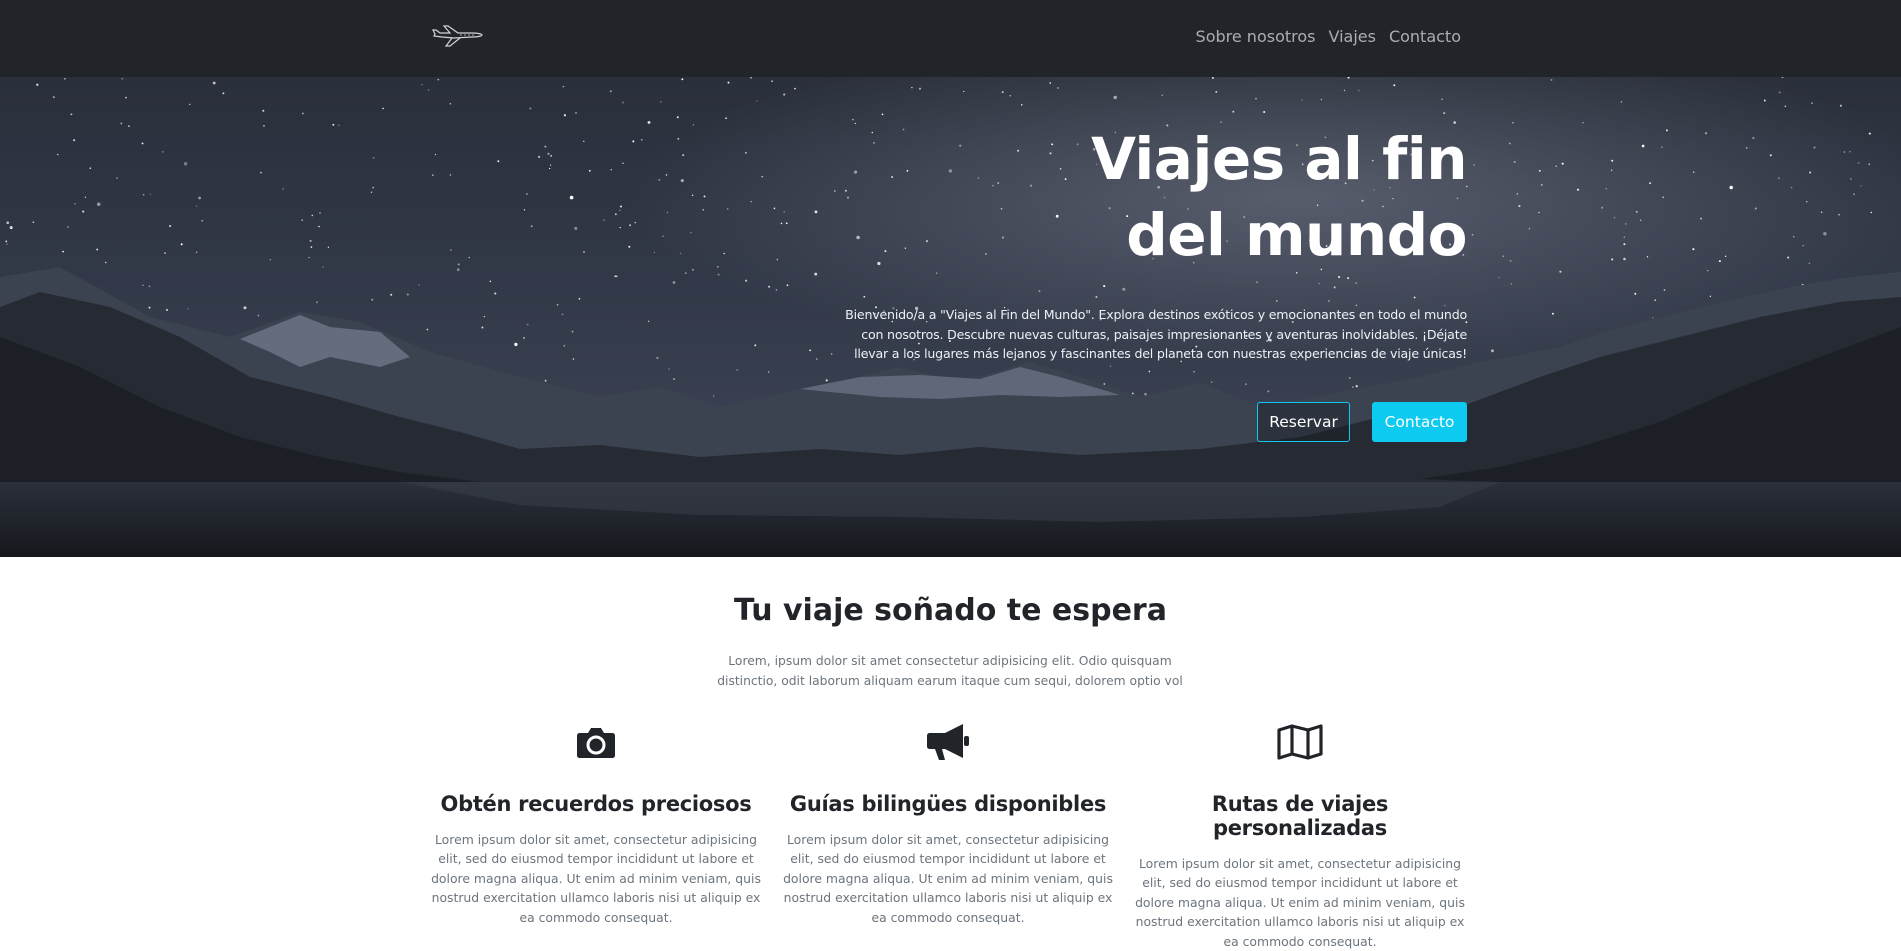  Describe the element at coordinates (1351, 36) in the screenshot. I see `nav-link-viajes: Viajes` at that location.